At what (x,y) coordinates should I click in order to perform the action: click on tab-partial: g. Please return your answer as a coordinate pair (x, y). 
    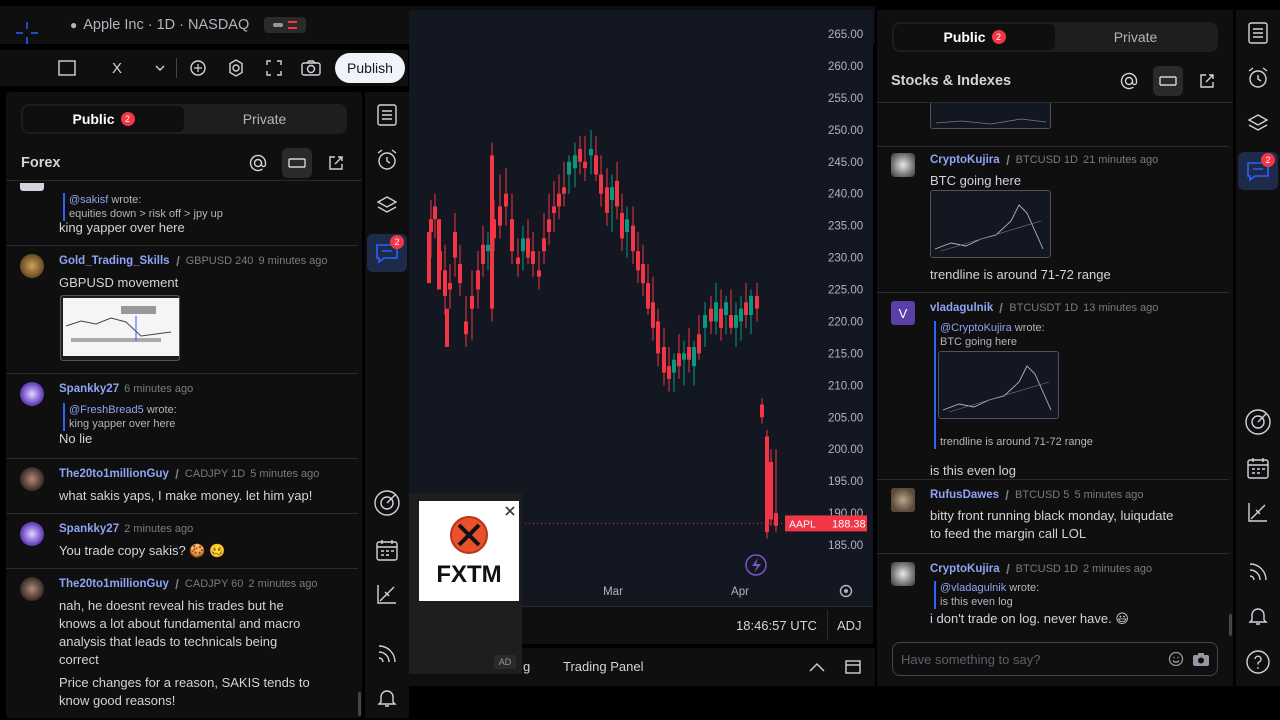
    Looking at the image, I should click on (526, 666).